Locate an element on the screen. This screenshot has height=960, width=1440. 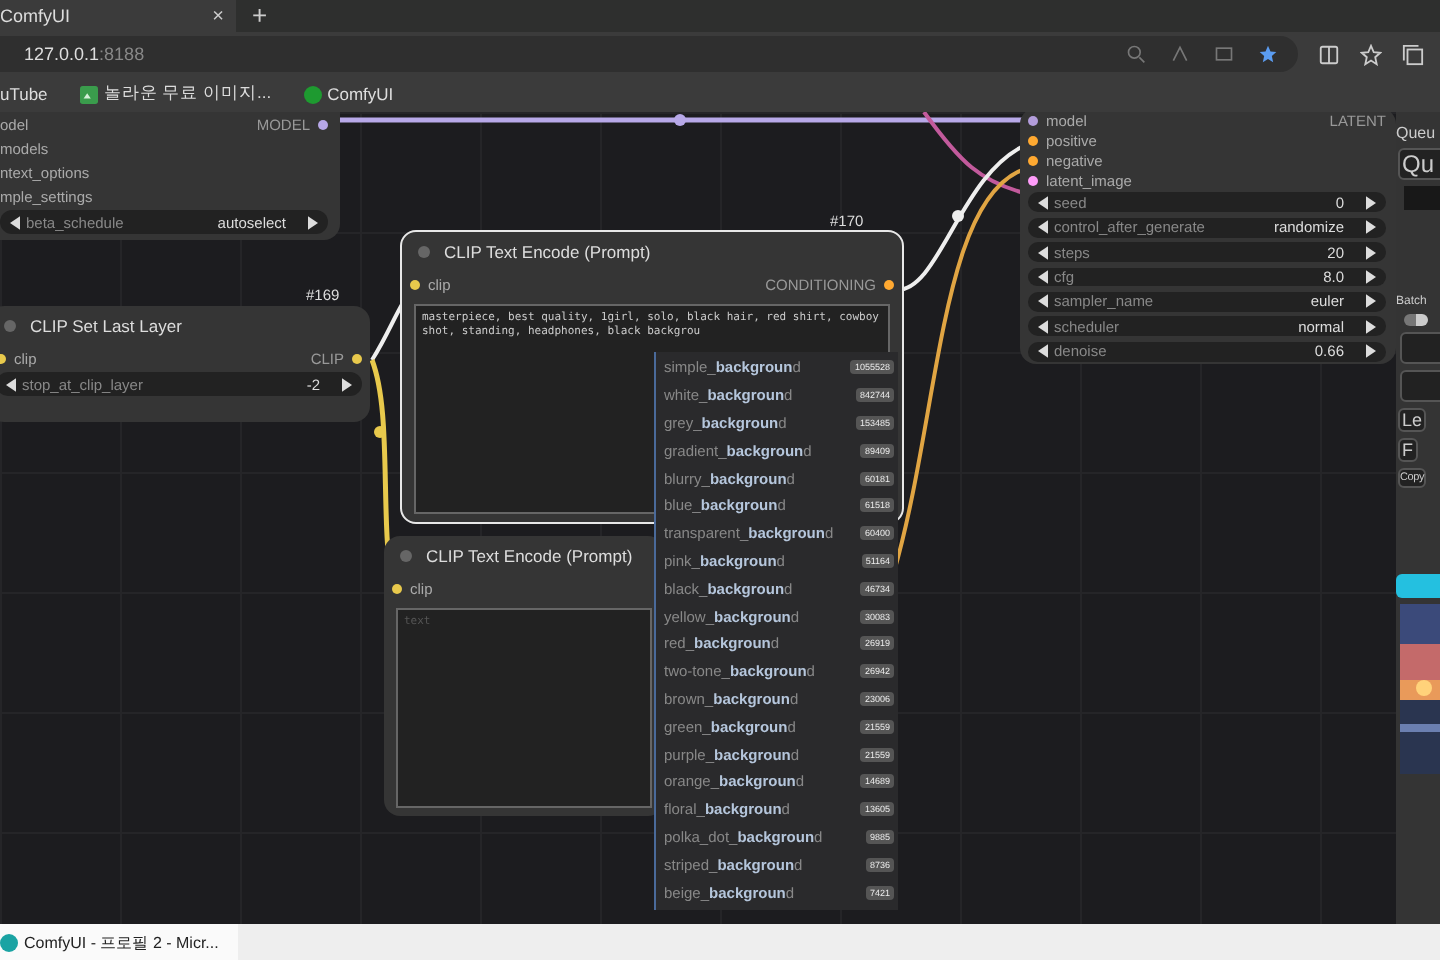
toggle-switch is located at coordinates (1416, 320).